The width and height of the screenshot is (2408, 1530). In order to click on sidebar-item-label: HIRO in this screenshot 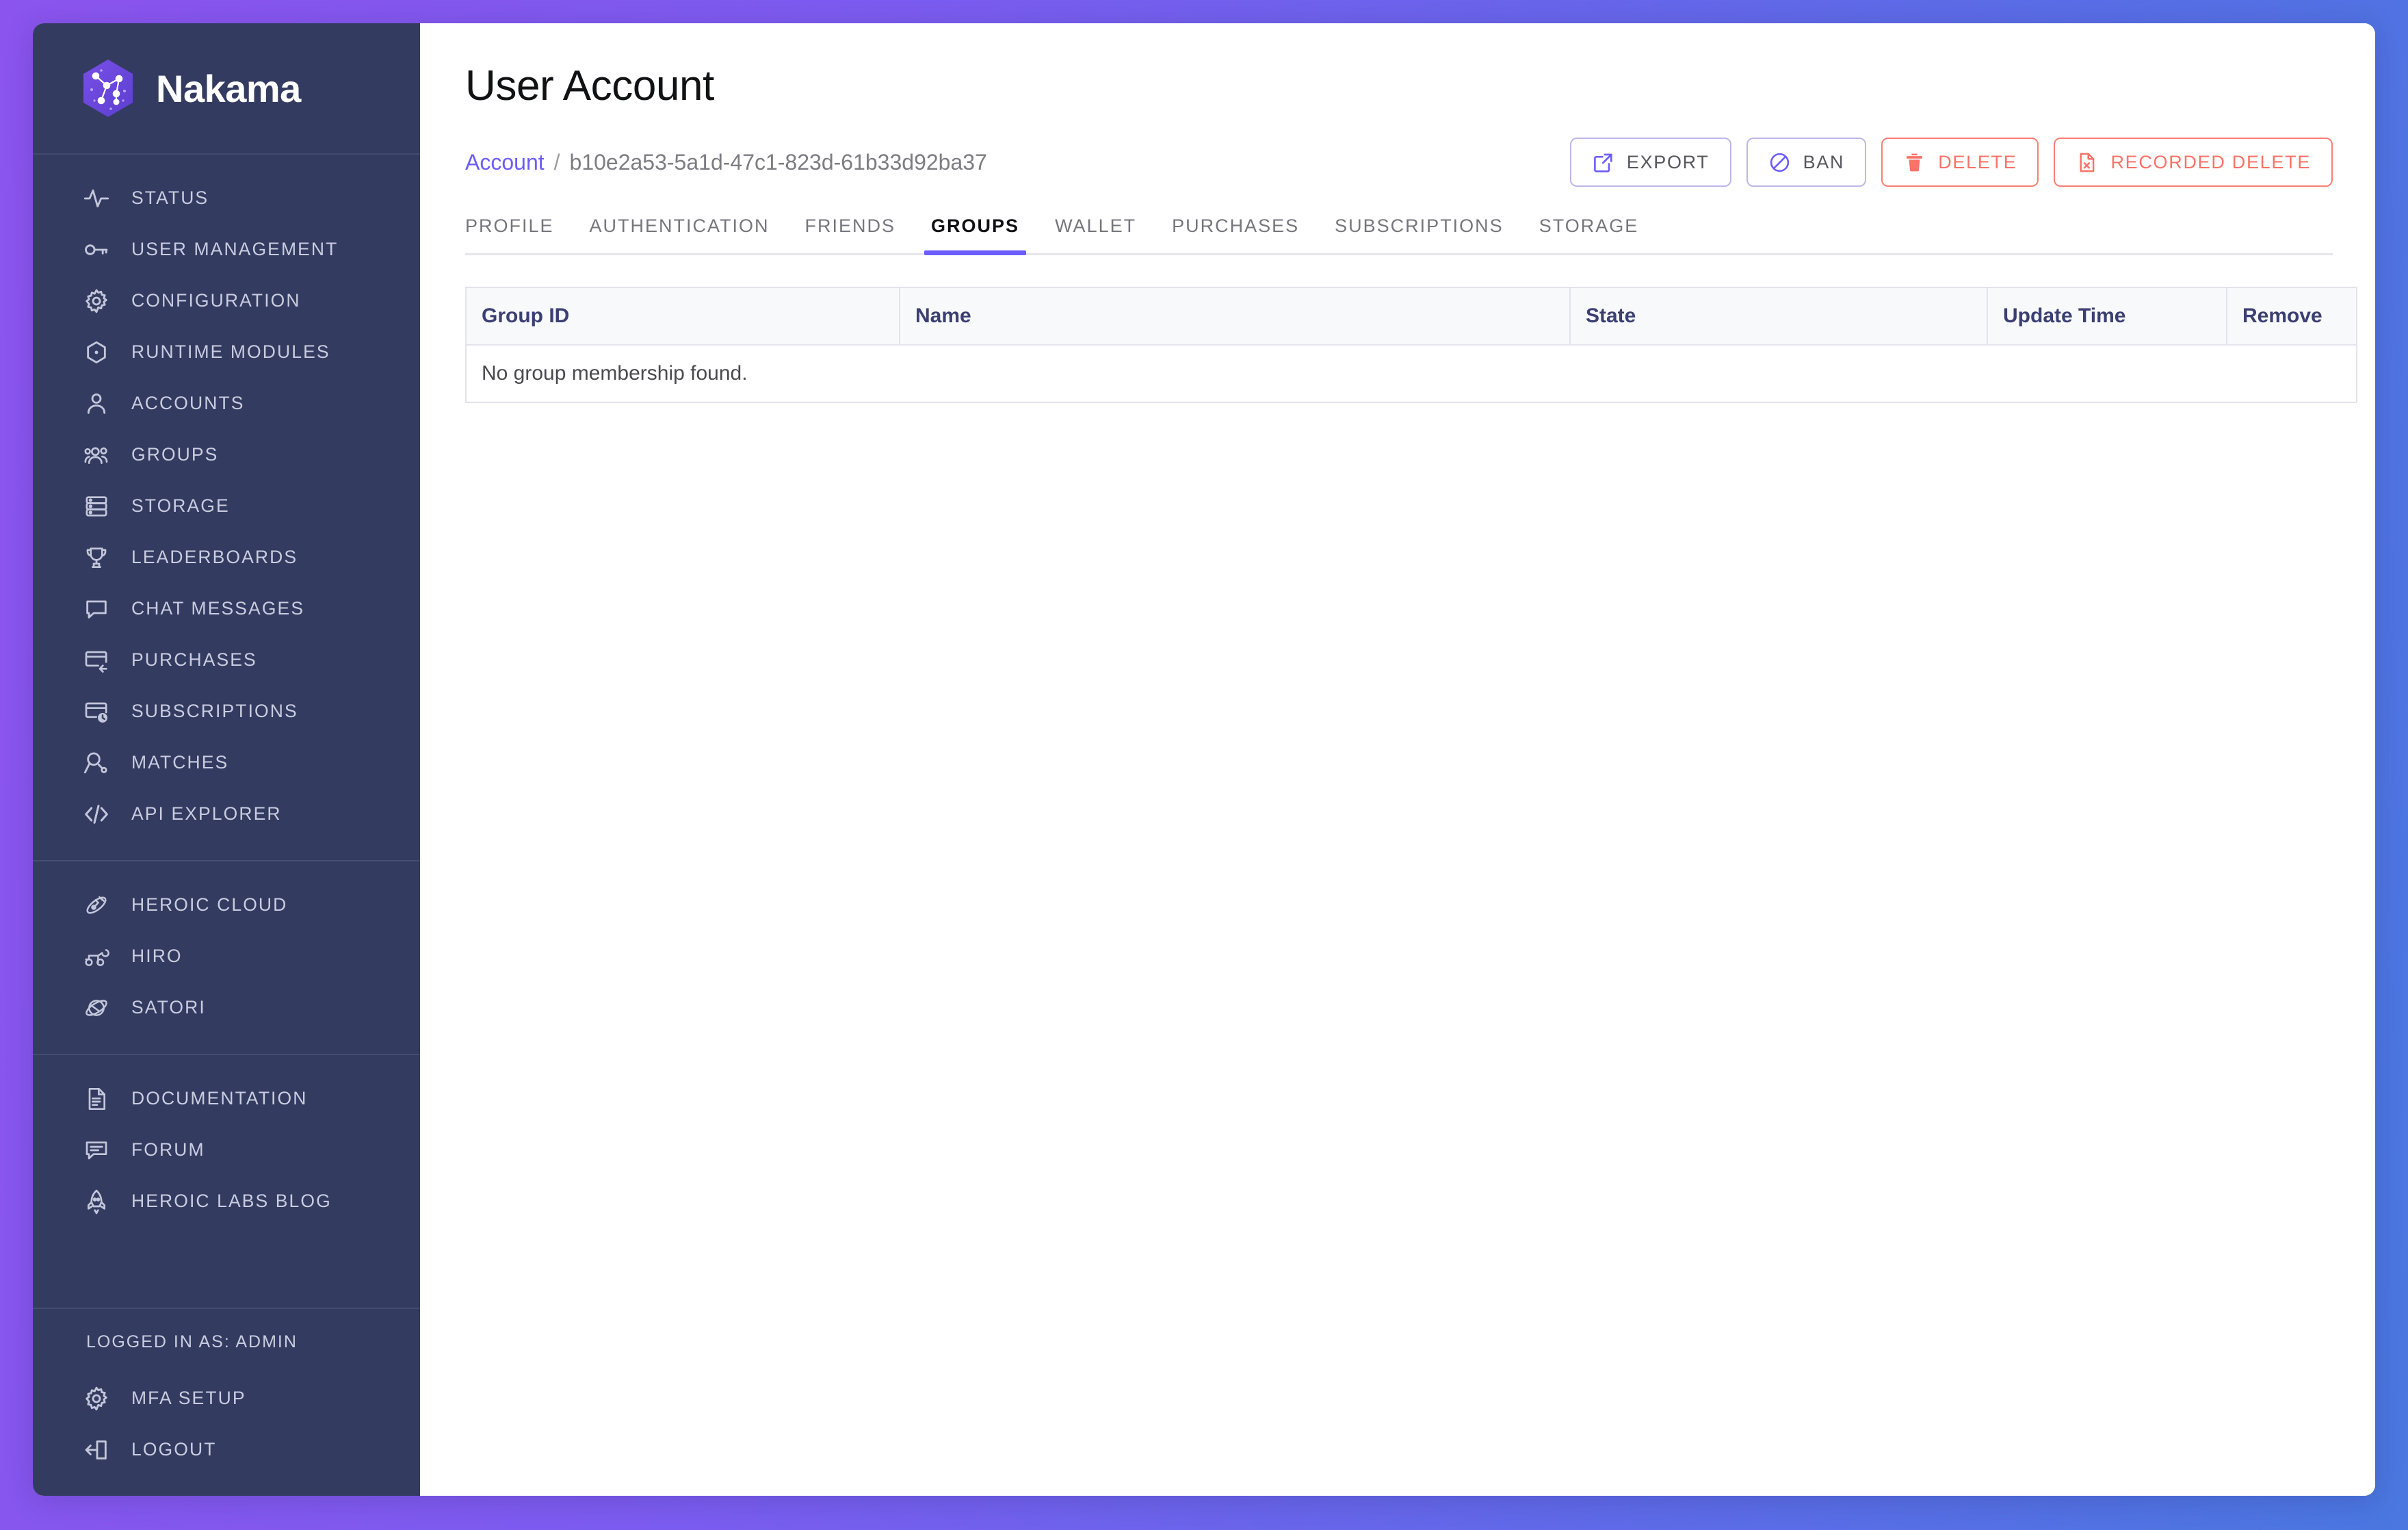, I will do `click(157, 956)`.